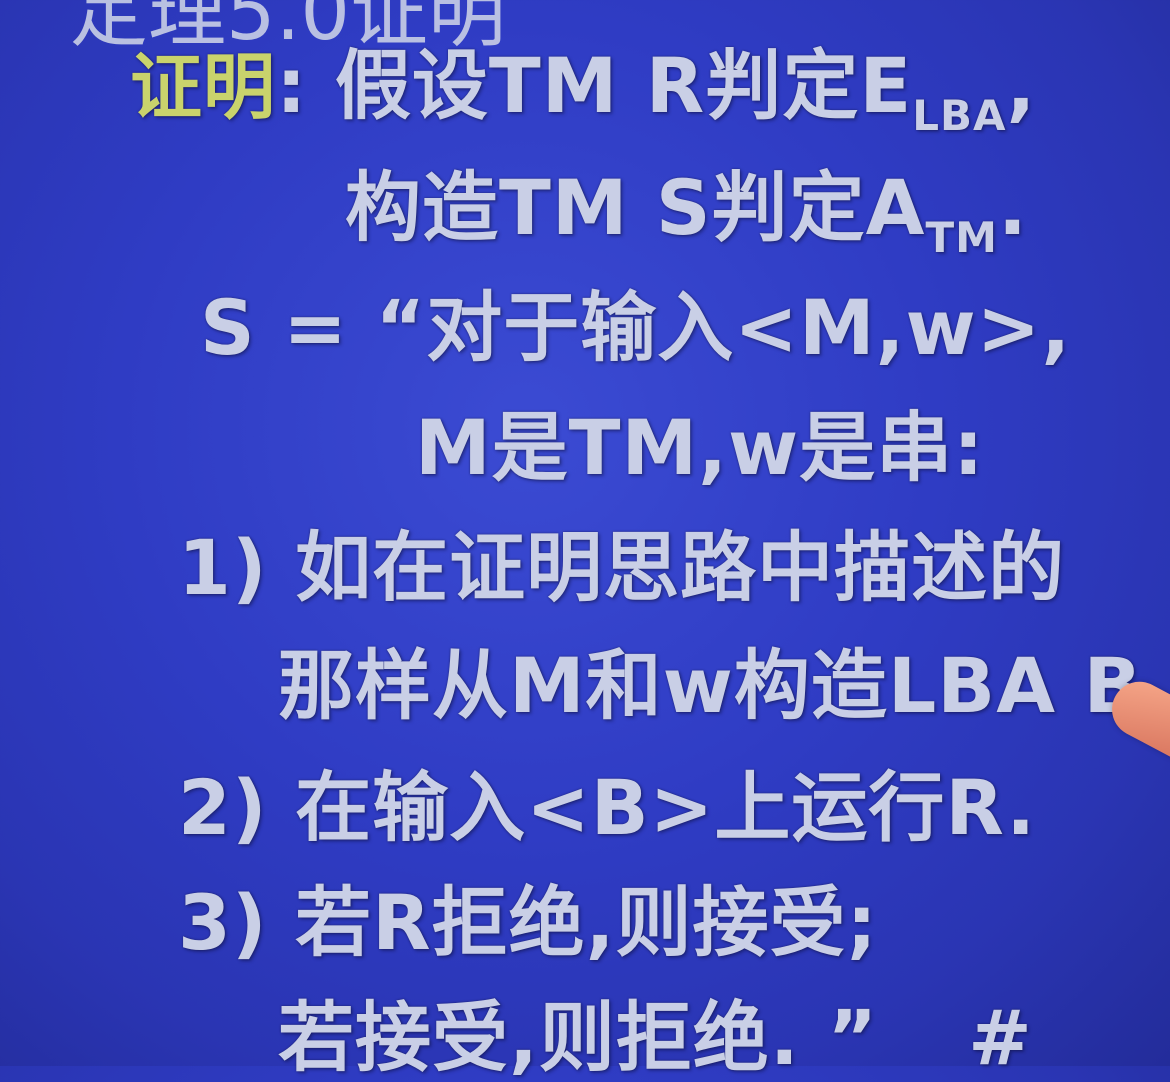 The width and height of the screenshot is (1170, 1082). I want to click on proof-line-1: 证明: 假设TM R判定ELBA,, so click(583, 90).